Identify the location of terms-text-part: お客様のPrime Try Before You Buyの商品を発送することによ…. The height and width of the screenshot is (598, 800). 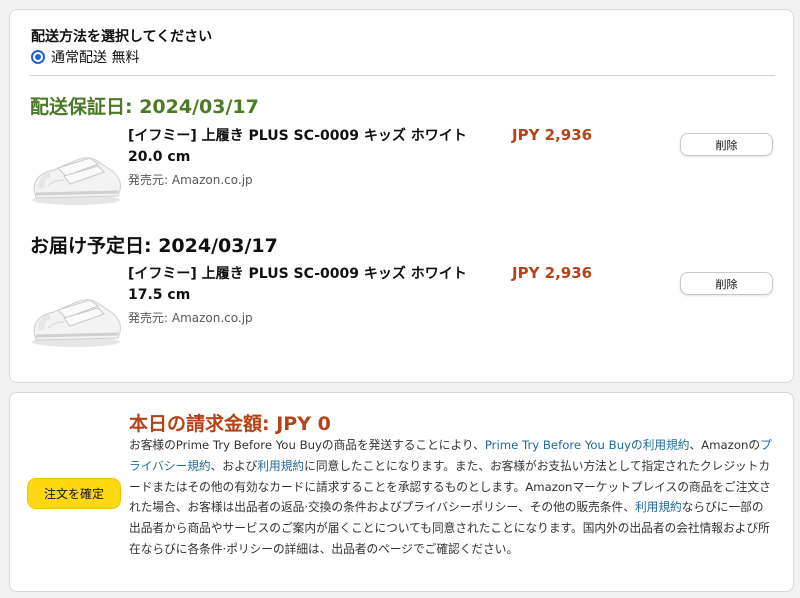
(307, 445).